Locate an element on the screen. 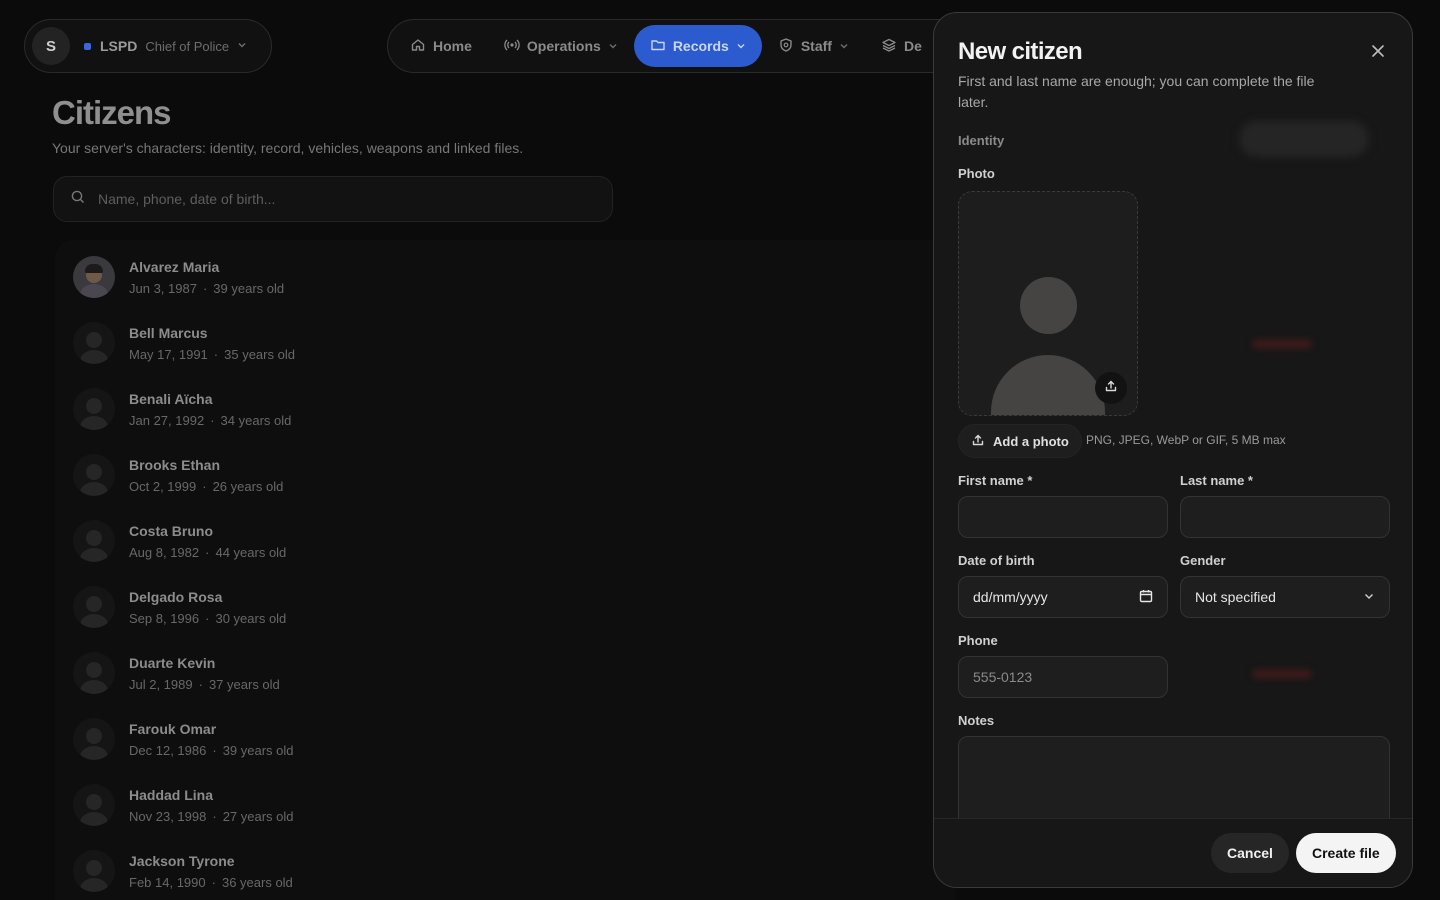  citizen-row: Costa Bruno Aug 8, 1982 · 44 years old is located at coordinates (373, 541).